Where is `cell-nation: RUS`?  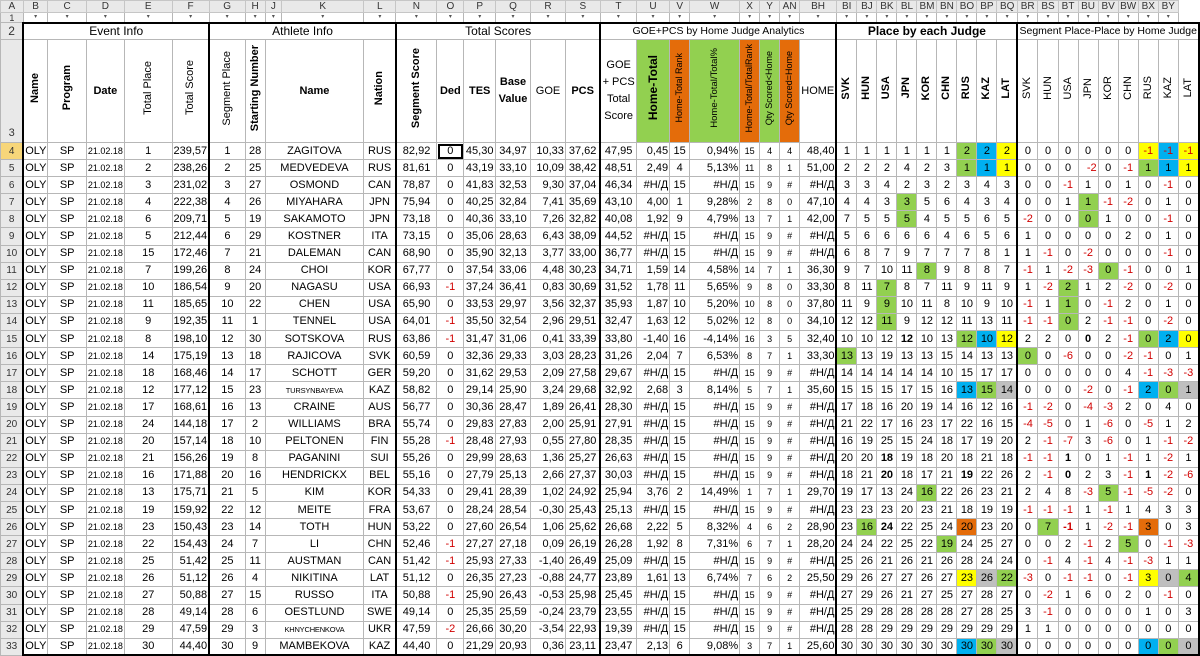 cell-nation: RUS is located at coordinates (380, 339).